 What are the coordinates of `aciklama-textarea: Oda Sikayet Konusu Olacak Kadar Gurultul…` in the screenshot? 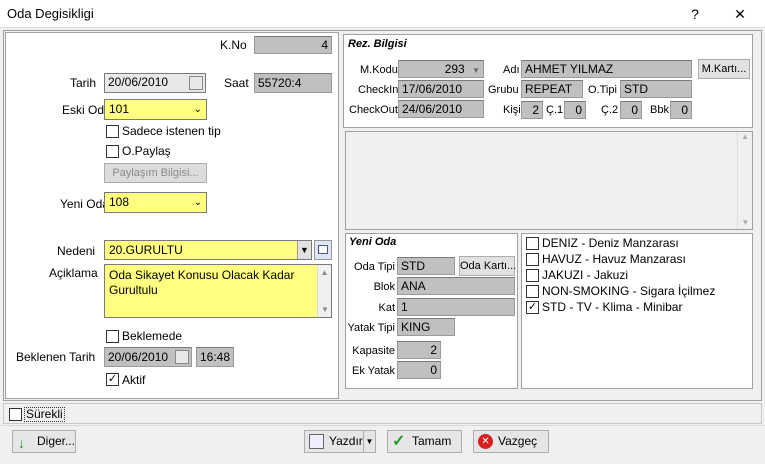 It's located at (218, 291).